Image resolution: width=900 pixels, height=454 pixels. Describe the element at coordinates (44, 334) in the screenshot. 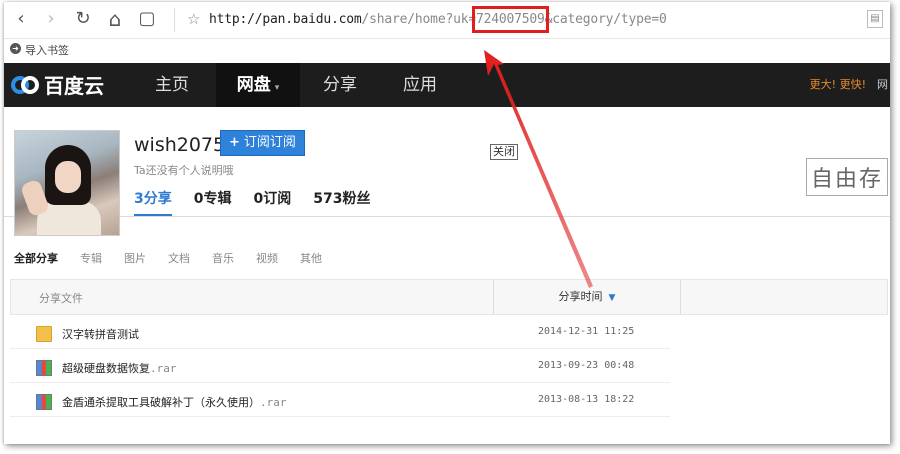

I see `folder-icon` at that location.